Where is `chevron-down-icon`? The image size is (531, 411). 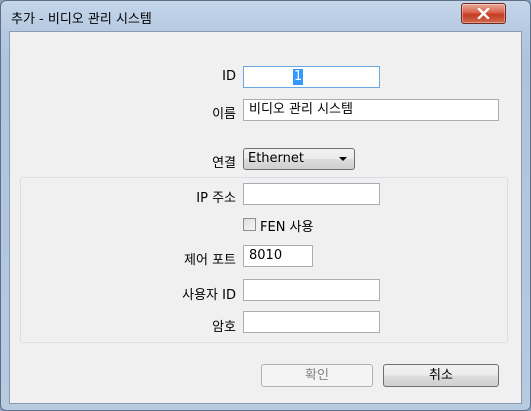 chevron-down-icon is located at coordinates (343, 159).